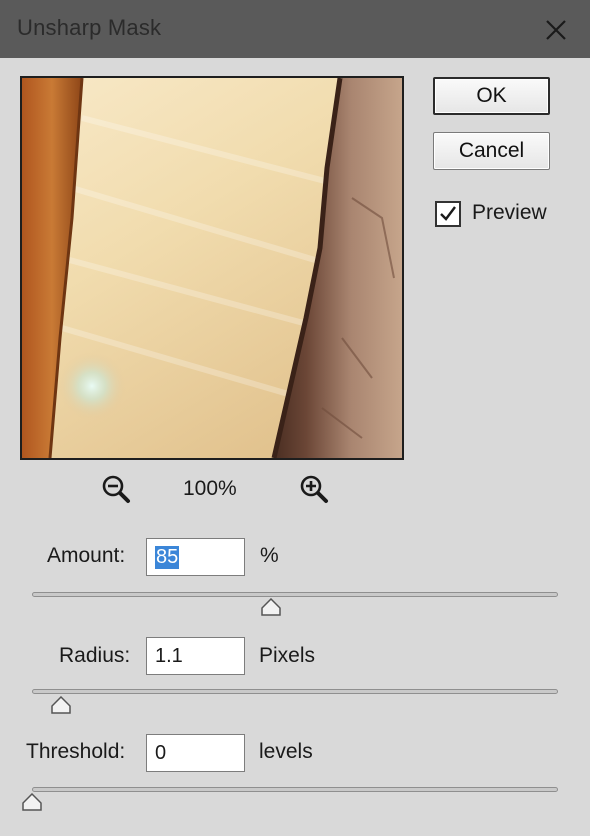  What do you see at coordinates (32, 802) in the screenshot?
I see `threshold-slider-thumb` at bounding box center [32, 802].